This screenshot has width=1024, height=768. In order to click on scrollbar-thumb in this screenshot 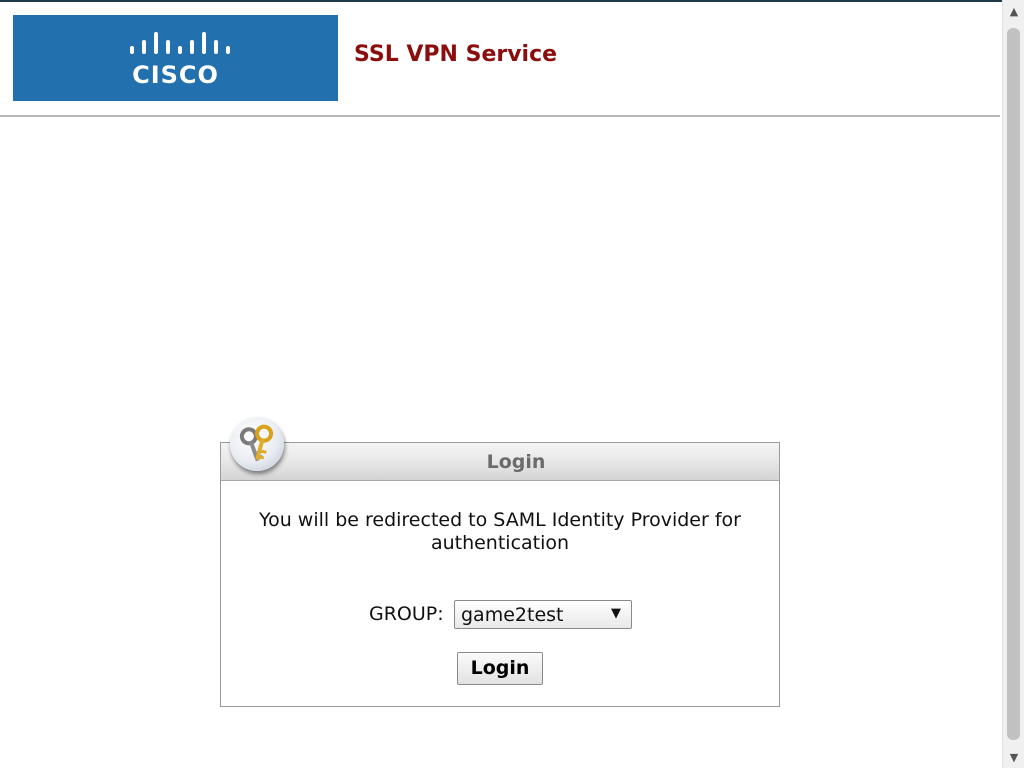, I will do `click(1013, 384)`.